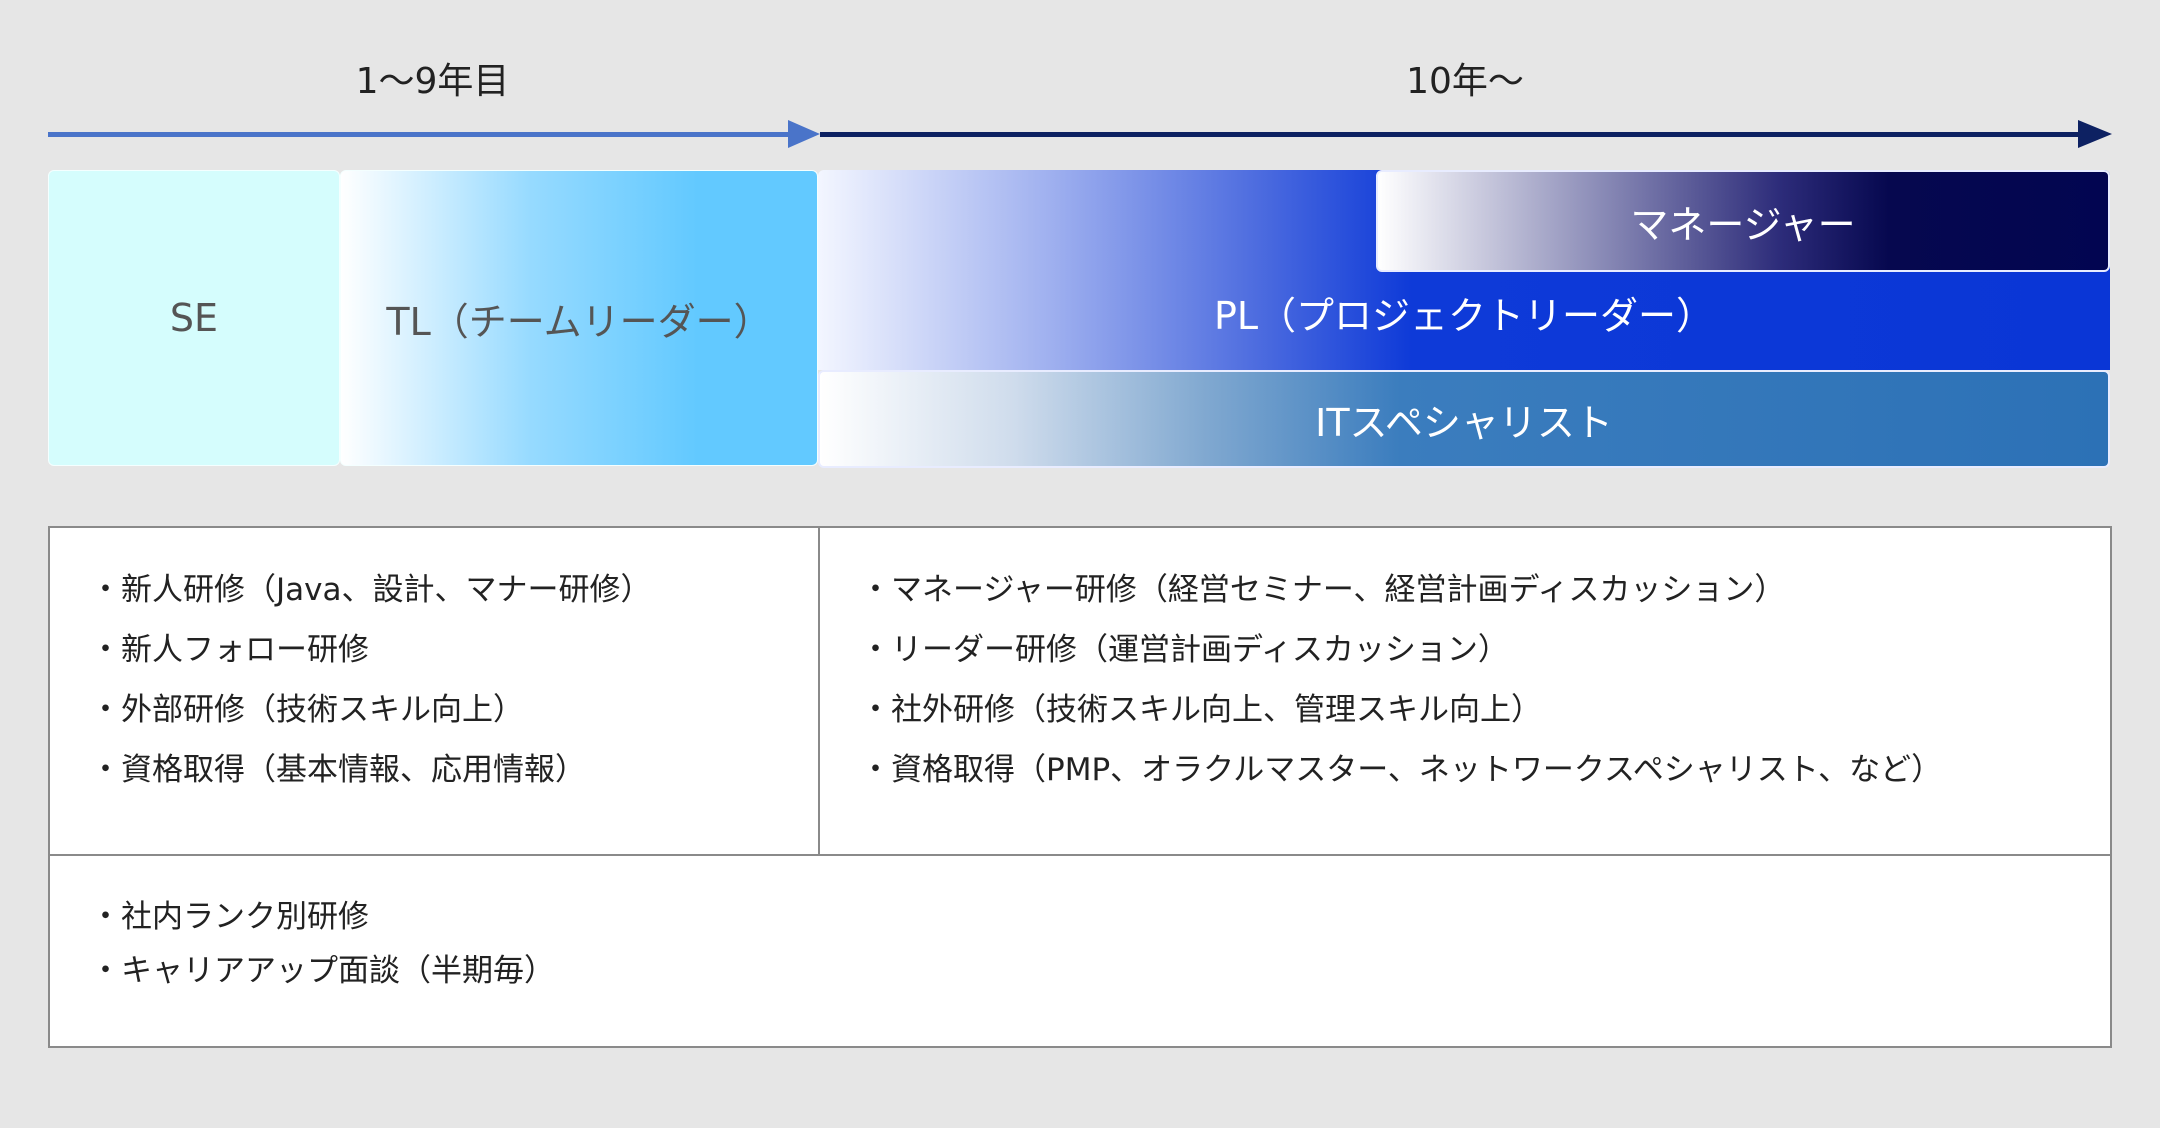 Image resolution: width=2160 pixels, height=1128 pixels. I want to click on phase-label-years-10-plus: 10年〜, so click(1465, 81).